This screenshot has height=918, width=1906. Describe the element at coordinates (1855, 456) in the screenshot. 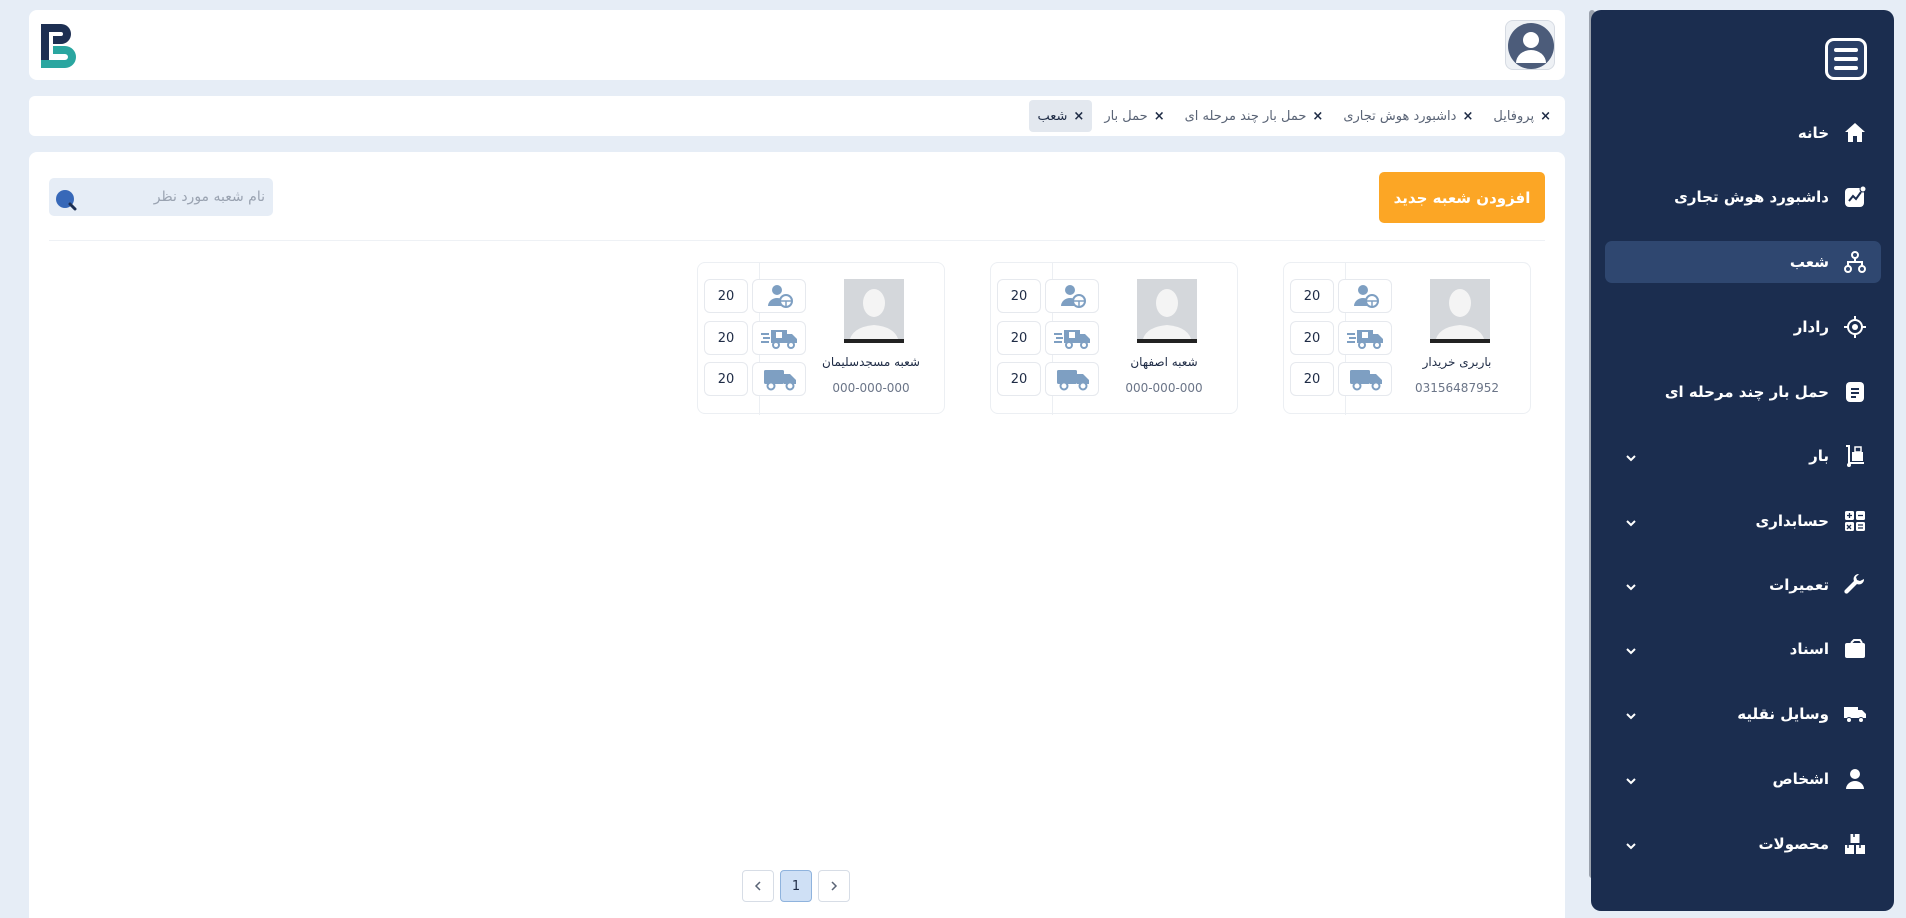

I see `cargo-icon` at that location.